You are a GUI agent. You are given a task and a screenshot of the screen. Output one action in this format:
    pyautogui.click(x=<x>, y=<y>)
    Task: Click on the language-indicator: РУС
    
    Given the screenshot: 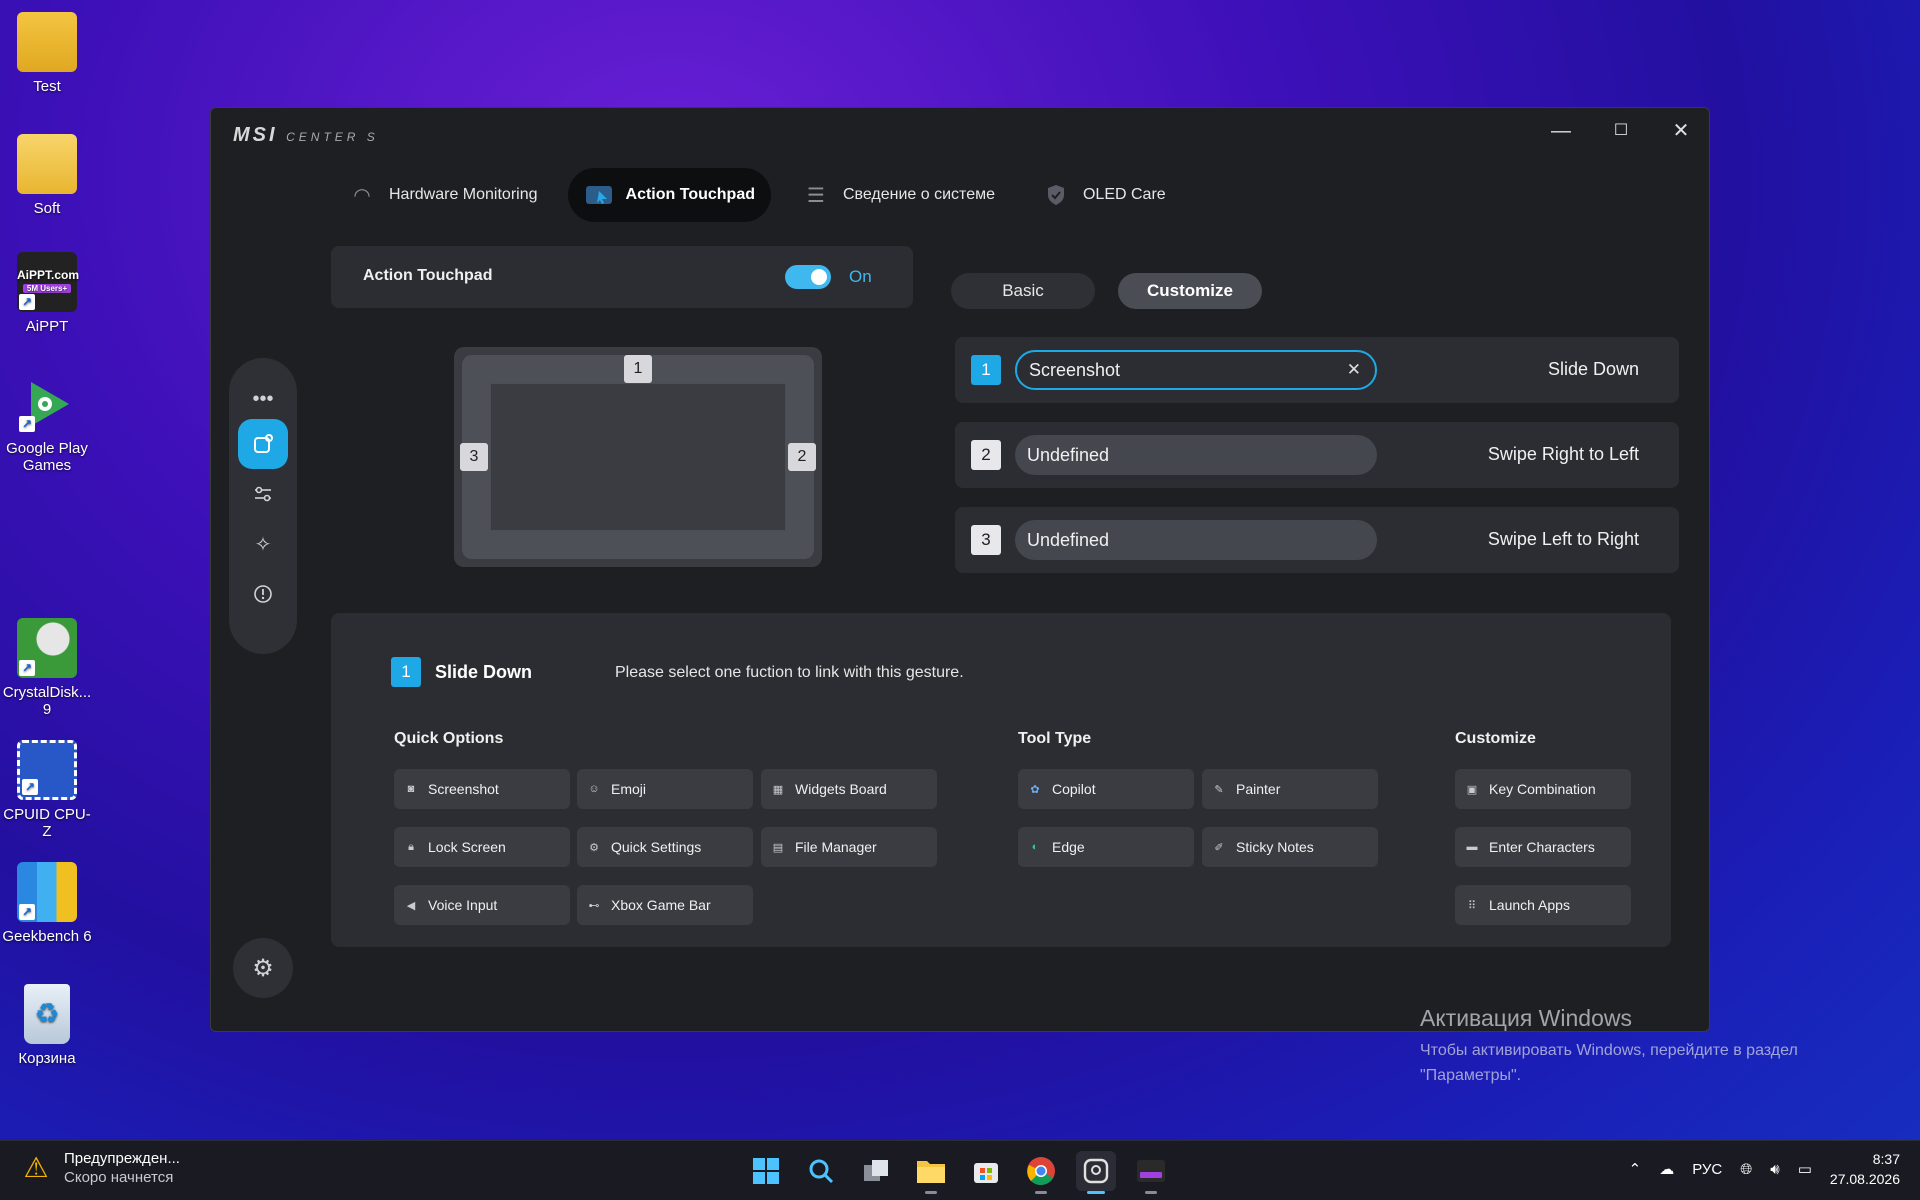 What is the action you would take?
    pyautogui.click(x=1707, y=1169)
    